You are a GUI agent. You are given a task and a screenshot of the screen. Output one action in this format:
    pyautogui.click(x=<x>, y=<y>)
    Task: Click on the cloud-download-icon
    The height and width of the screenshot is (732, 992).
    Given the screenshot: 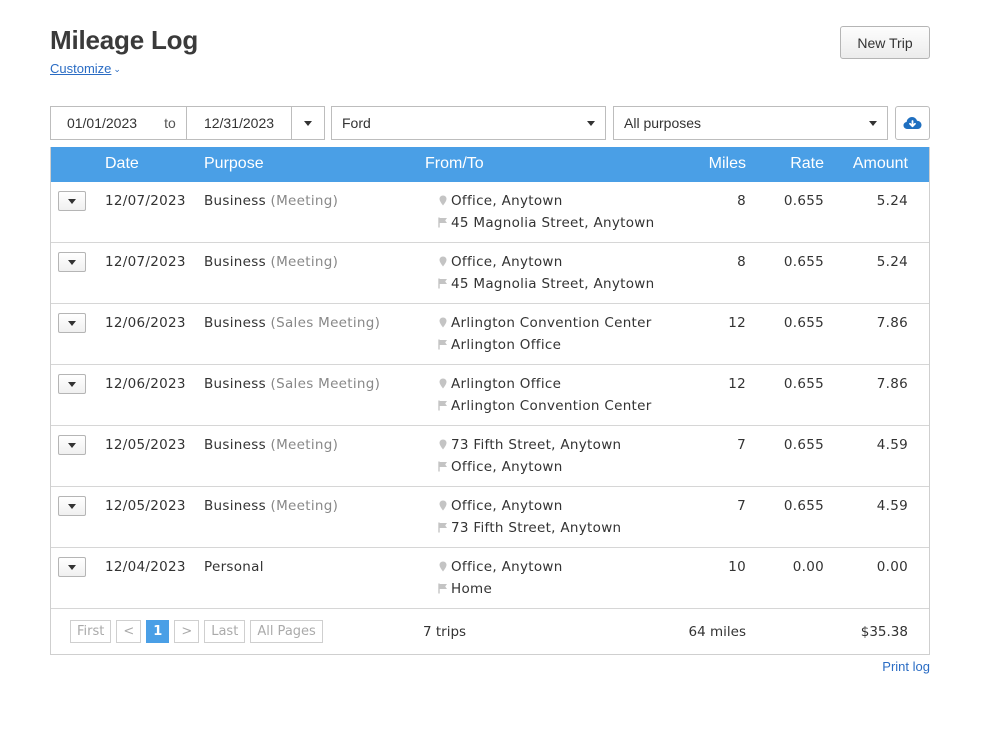 What is the action you would take?
    pyautogui.click(x=912, y=123)
    